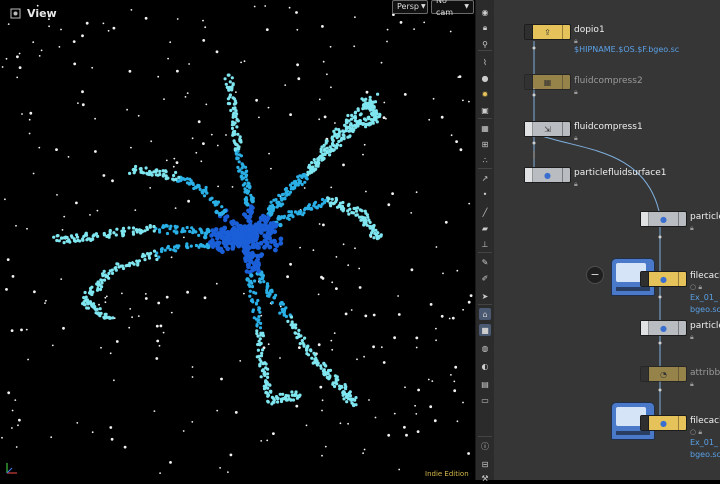 The image size is (720, 484). What do you see at coordinates (663, 279) in the screenshot?
I see `node-filecache-a: ●` at bounding box center [663, 279].